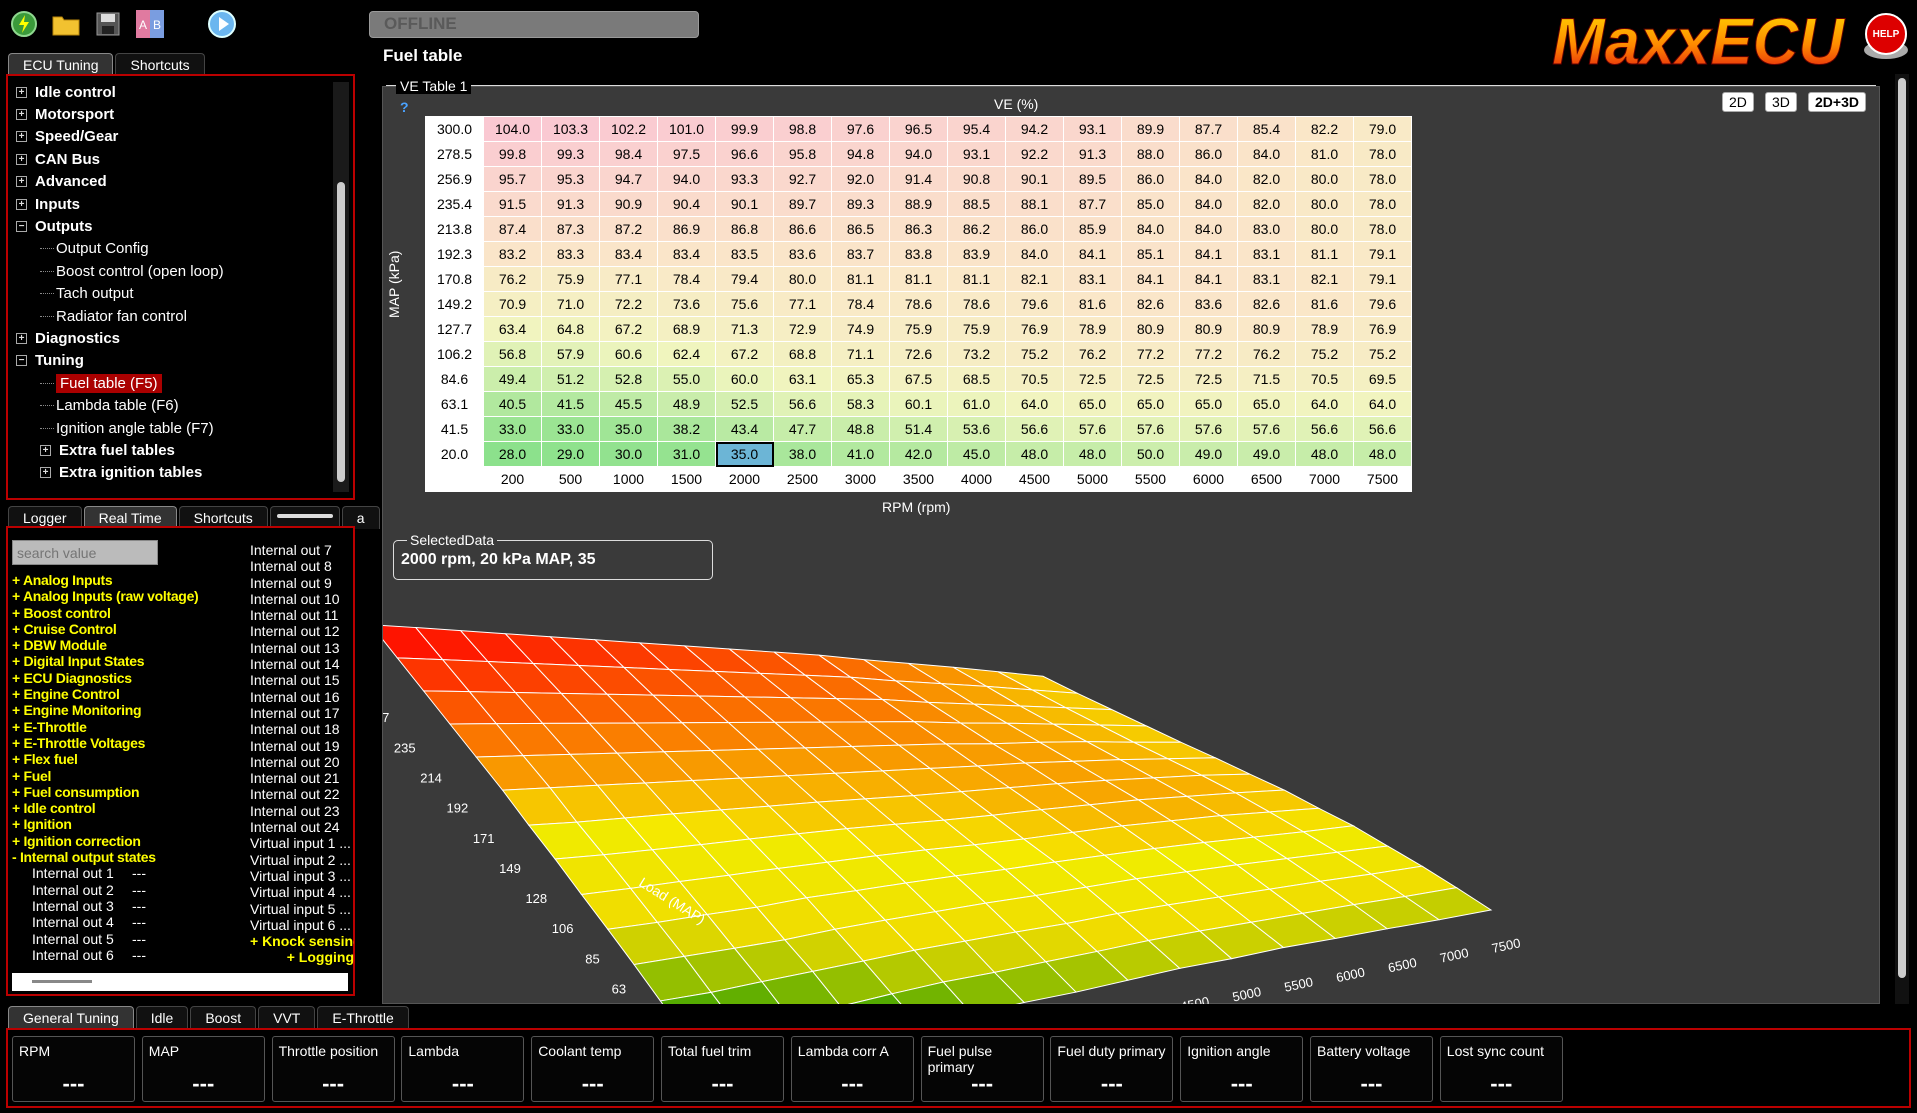  I want to click on ve-cell: 98.4, so click(628, 154).